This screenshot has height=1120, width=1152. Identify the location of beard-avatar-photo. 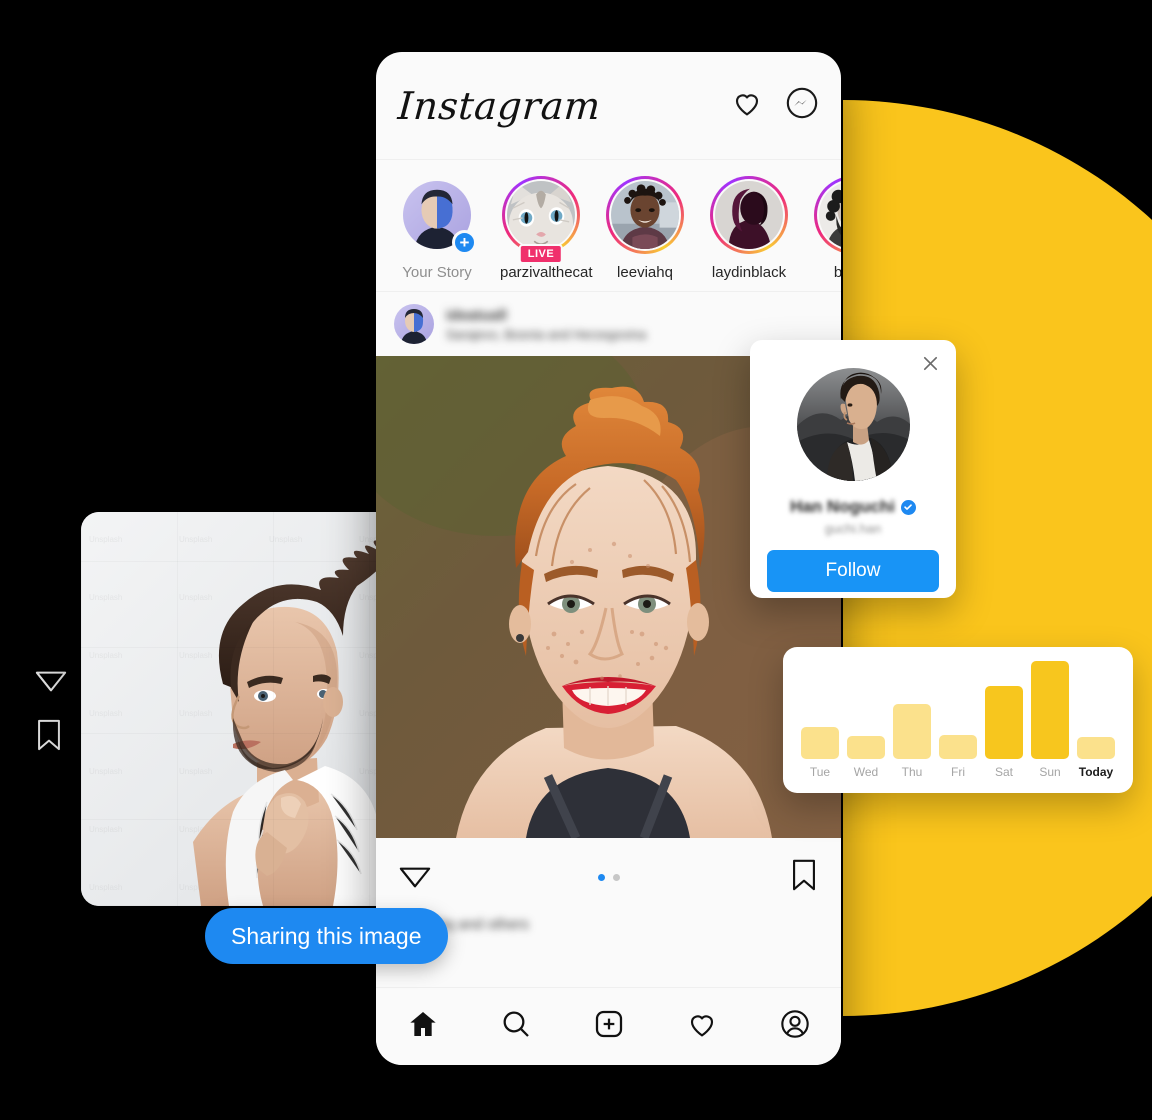
(830, 215).